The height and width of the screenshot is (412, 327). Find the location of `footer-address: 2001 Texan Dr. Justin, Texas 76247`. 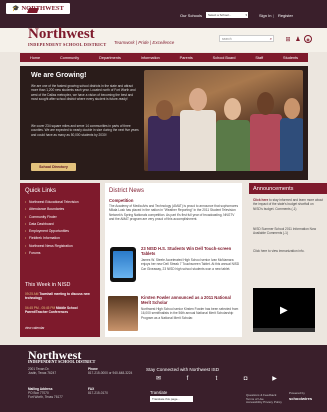

footer-address: 2001 Texan Dr. Justin, Texas 76247 is located at coordinates (42, 371).